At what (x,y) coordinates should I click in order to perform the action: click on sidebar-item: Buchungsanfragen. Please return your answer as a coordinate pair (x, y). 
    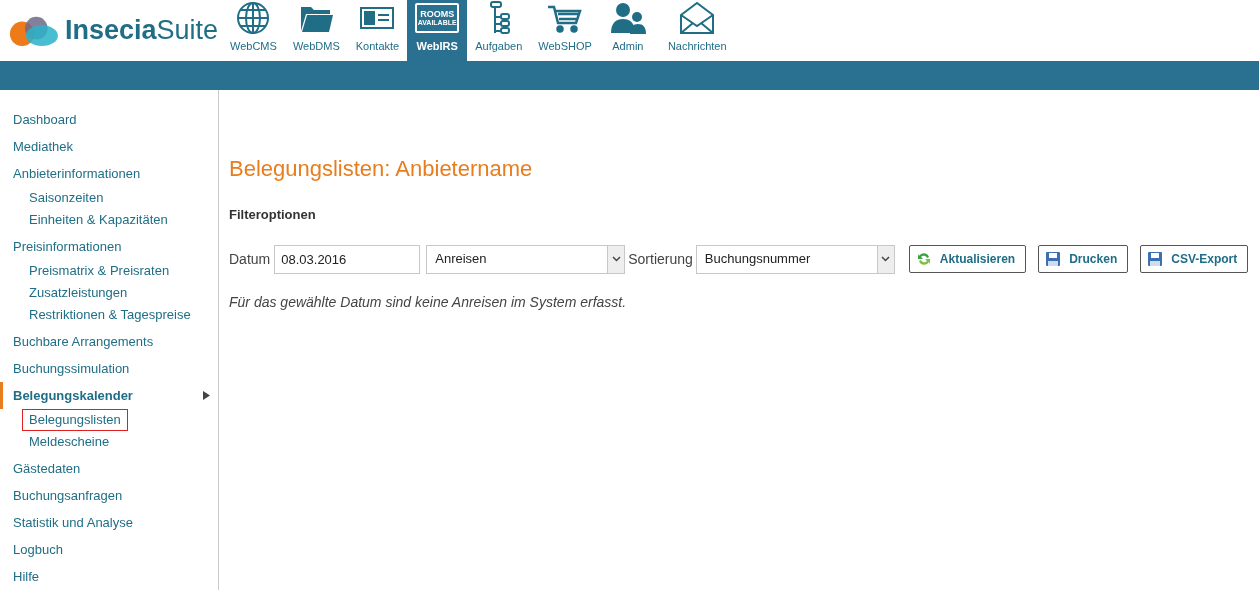
    Looking at the image, I should click on (68, 495).